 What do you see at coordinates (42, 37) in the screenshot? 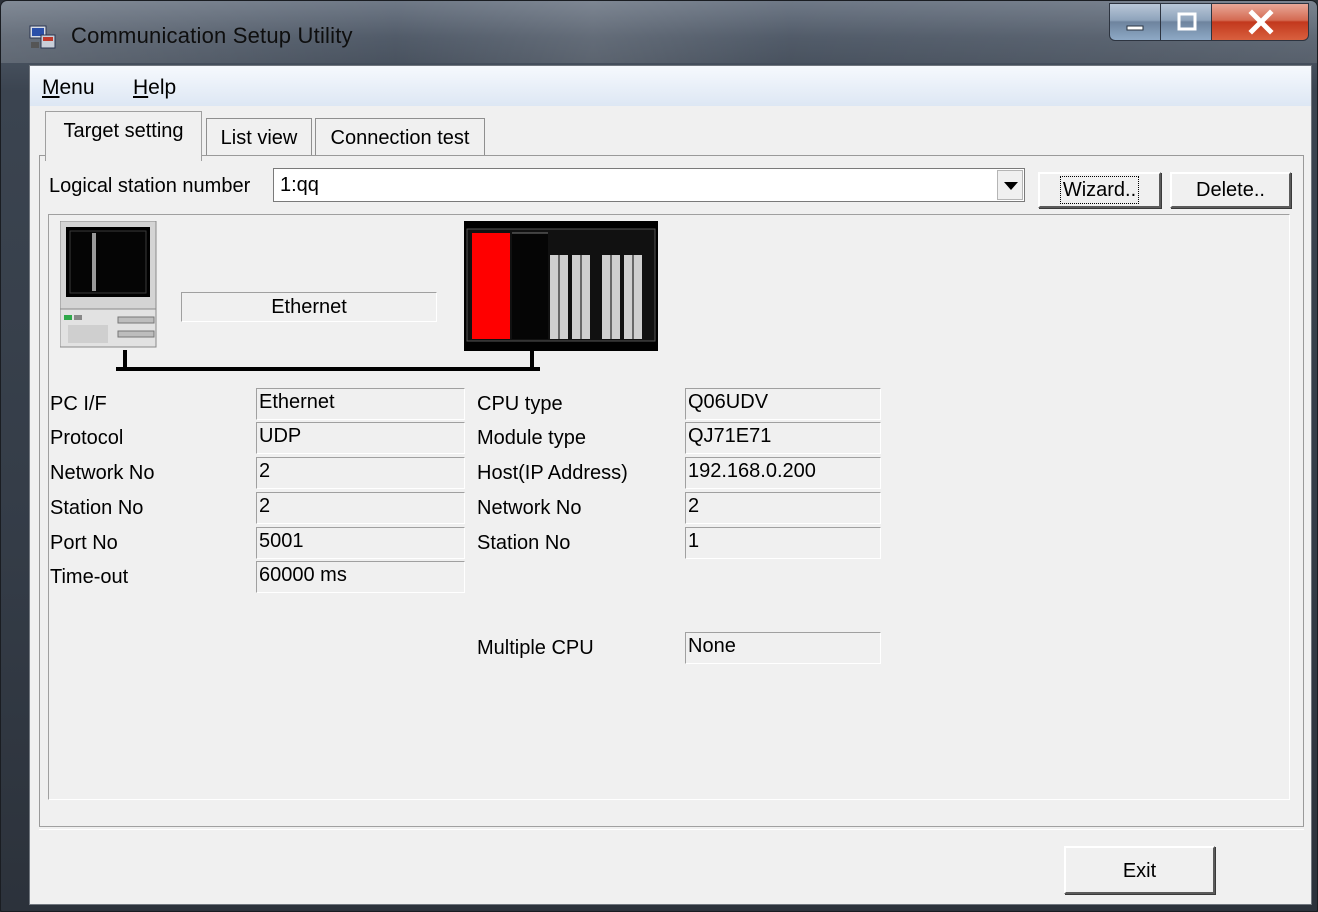
I see `network-computer-icon` at bounding box center [42, 37].